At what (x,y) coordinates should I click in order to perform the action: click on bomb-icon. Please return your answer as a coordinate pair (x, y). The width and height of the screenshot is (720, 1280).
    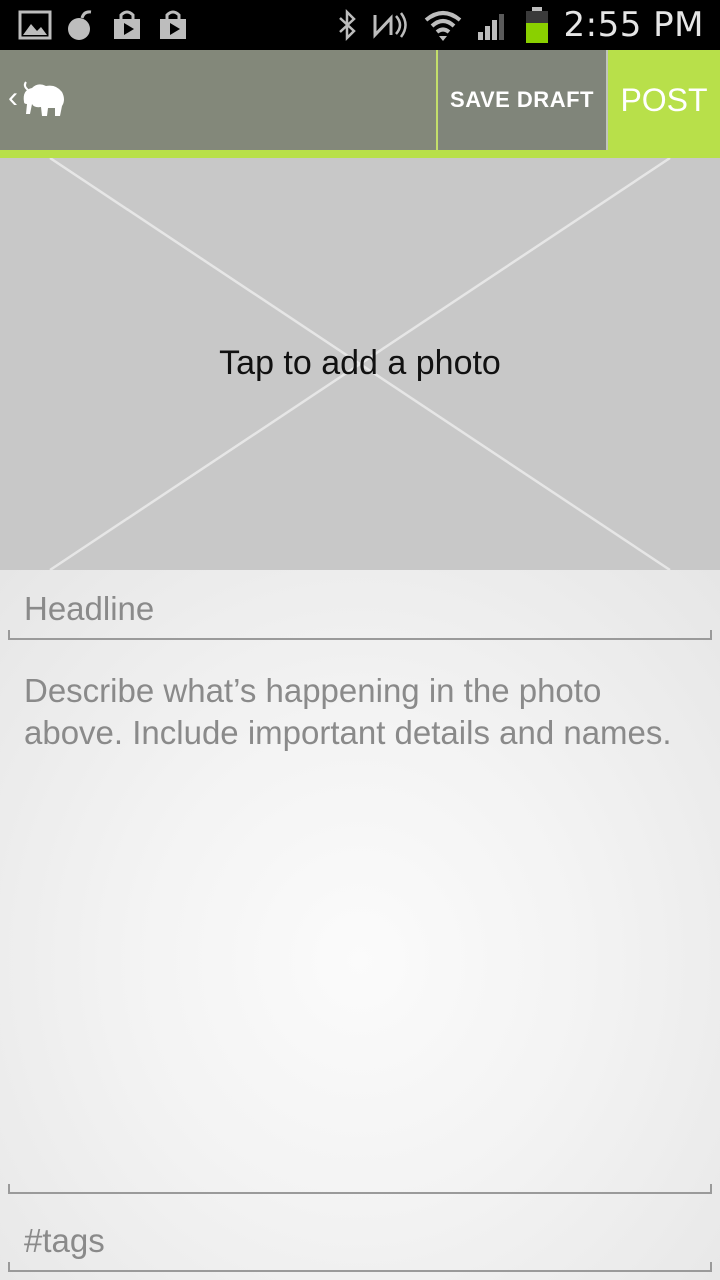
    Looking at the image, I should click on (80, 25).